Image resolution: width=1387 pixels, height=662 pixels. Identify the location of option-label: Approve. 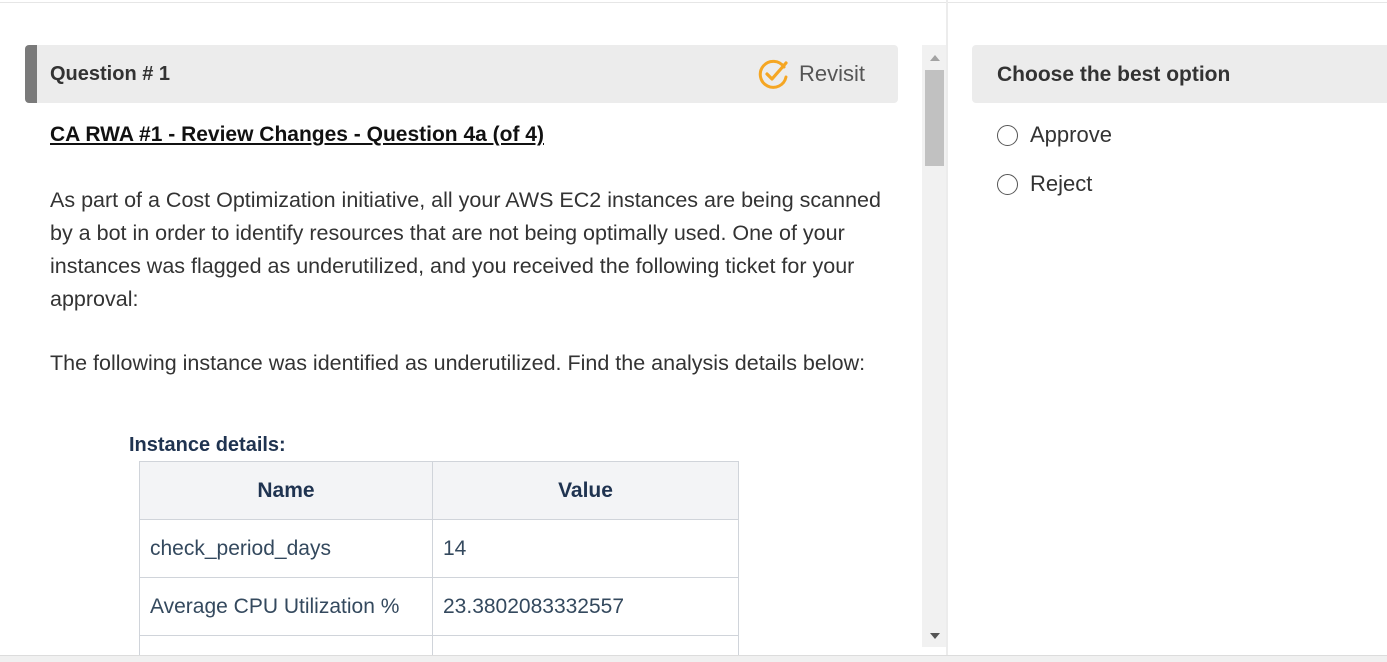
(1071, 134).